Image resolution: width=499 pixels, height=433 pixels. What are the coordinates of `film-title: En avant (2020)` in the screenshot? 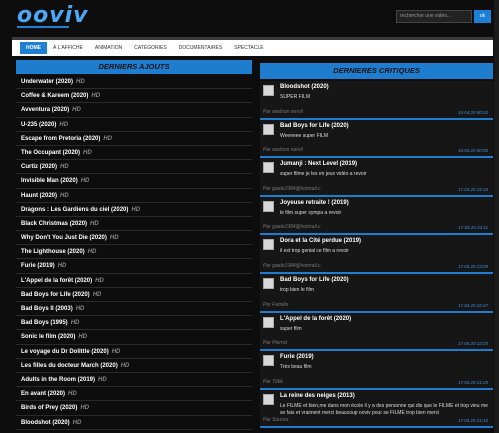 It's located at (43, 394).